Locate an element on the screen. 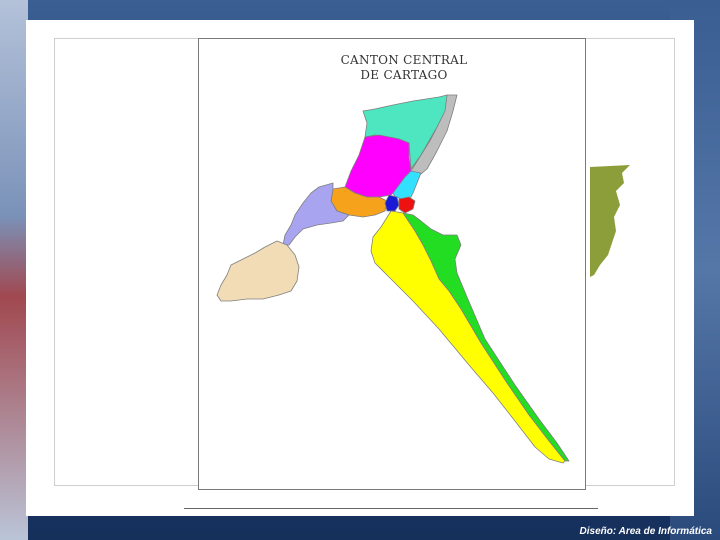 The height and width of the screenshot is (540, 720). red-district is located at coordinates (407, 205).